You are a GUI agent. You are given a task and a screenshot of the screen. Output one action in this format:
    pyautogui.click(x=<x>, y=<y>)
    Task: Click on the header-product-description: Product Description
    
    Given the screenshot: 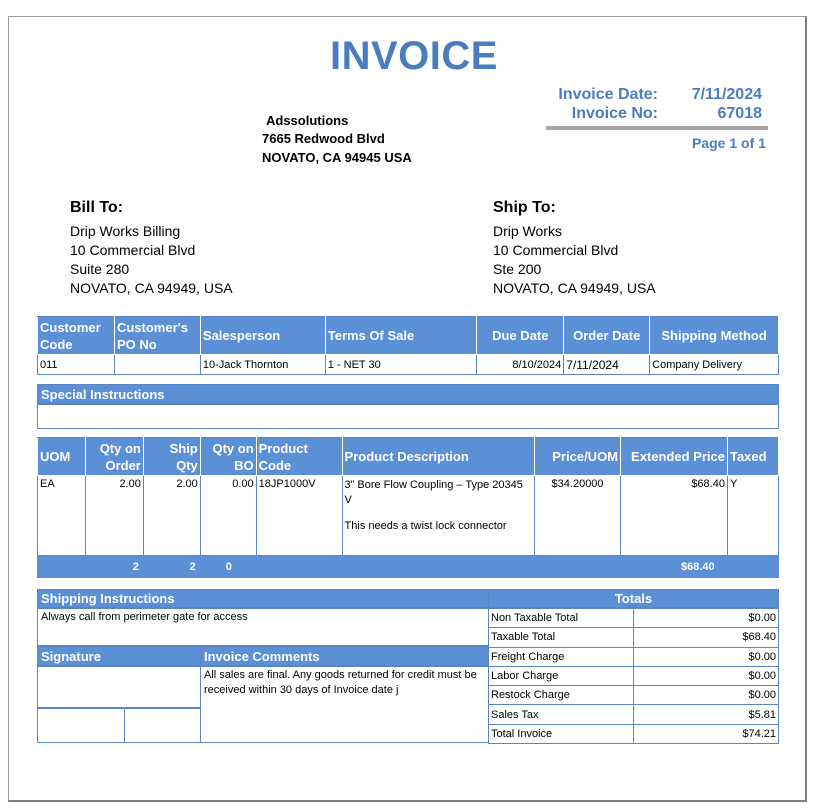 What is the action you would take?
    pyautogui.click(x=438, y=456)
    